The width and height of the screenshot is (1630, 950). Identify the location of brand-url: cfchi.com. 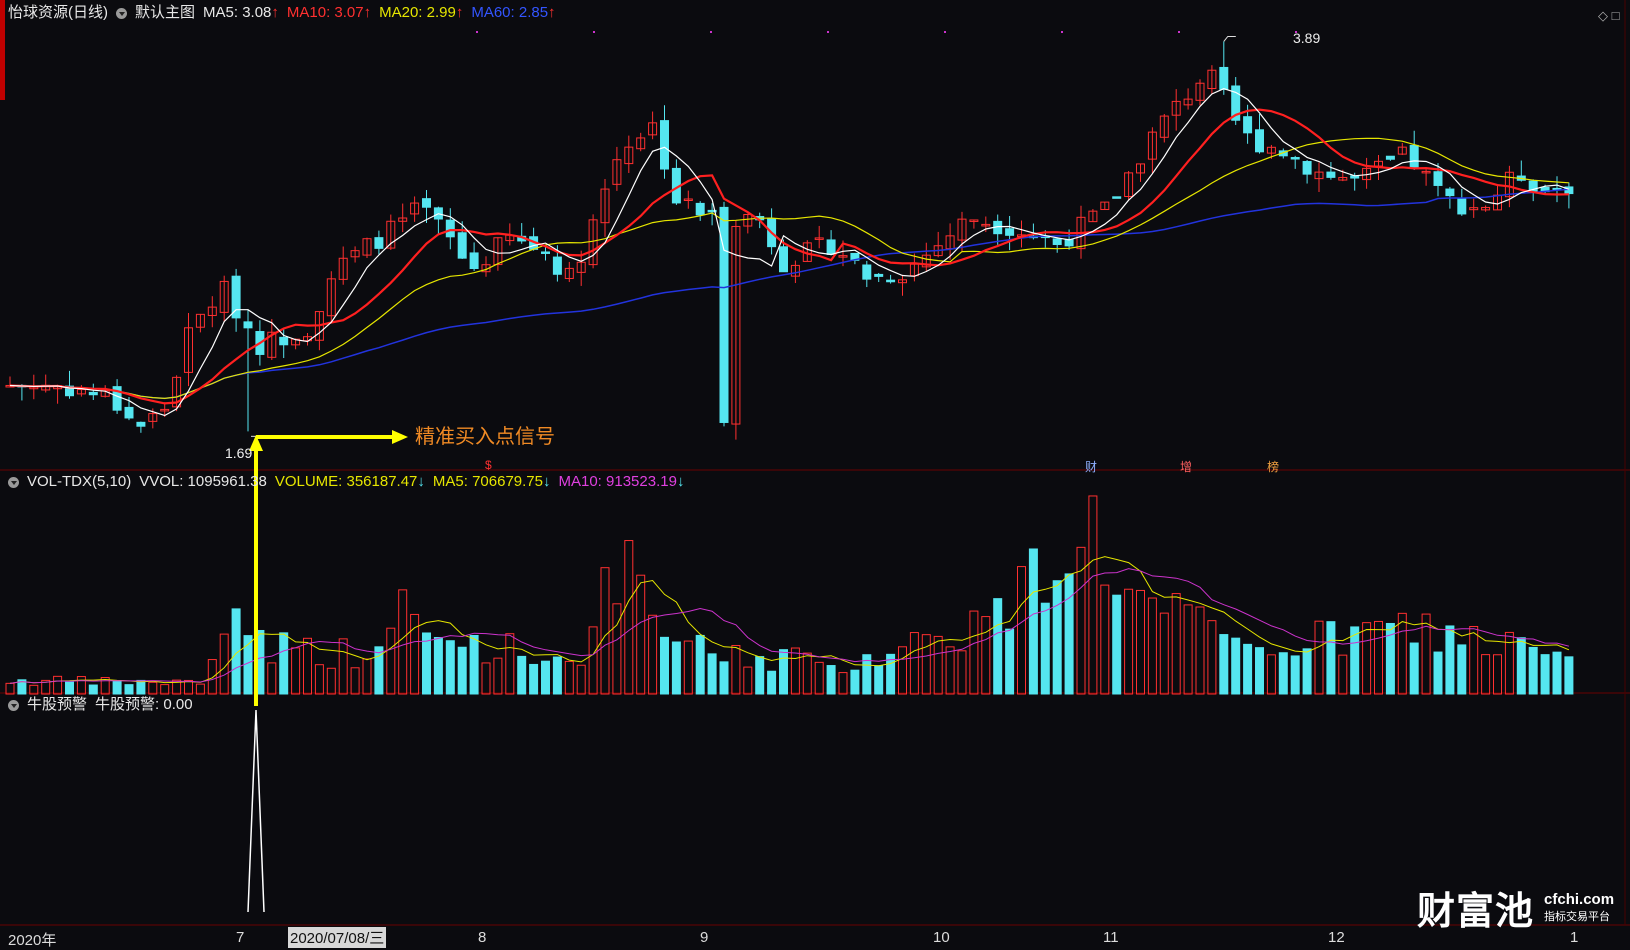
(1579, 899).